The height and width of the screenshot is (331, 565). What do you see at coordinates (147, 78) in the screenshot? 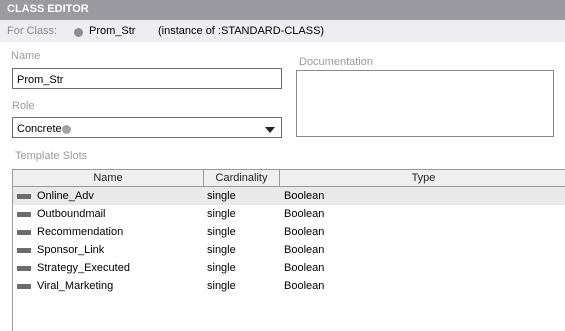
I see `name-field: Prom_Str` at bounding box center [147, 78].